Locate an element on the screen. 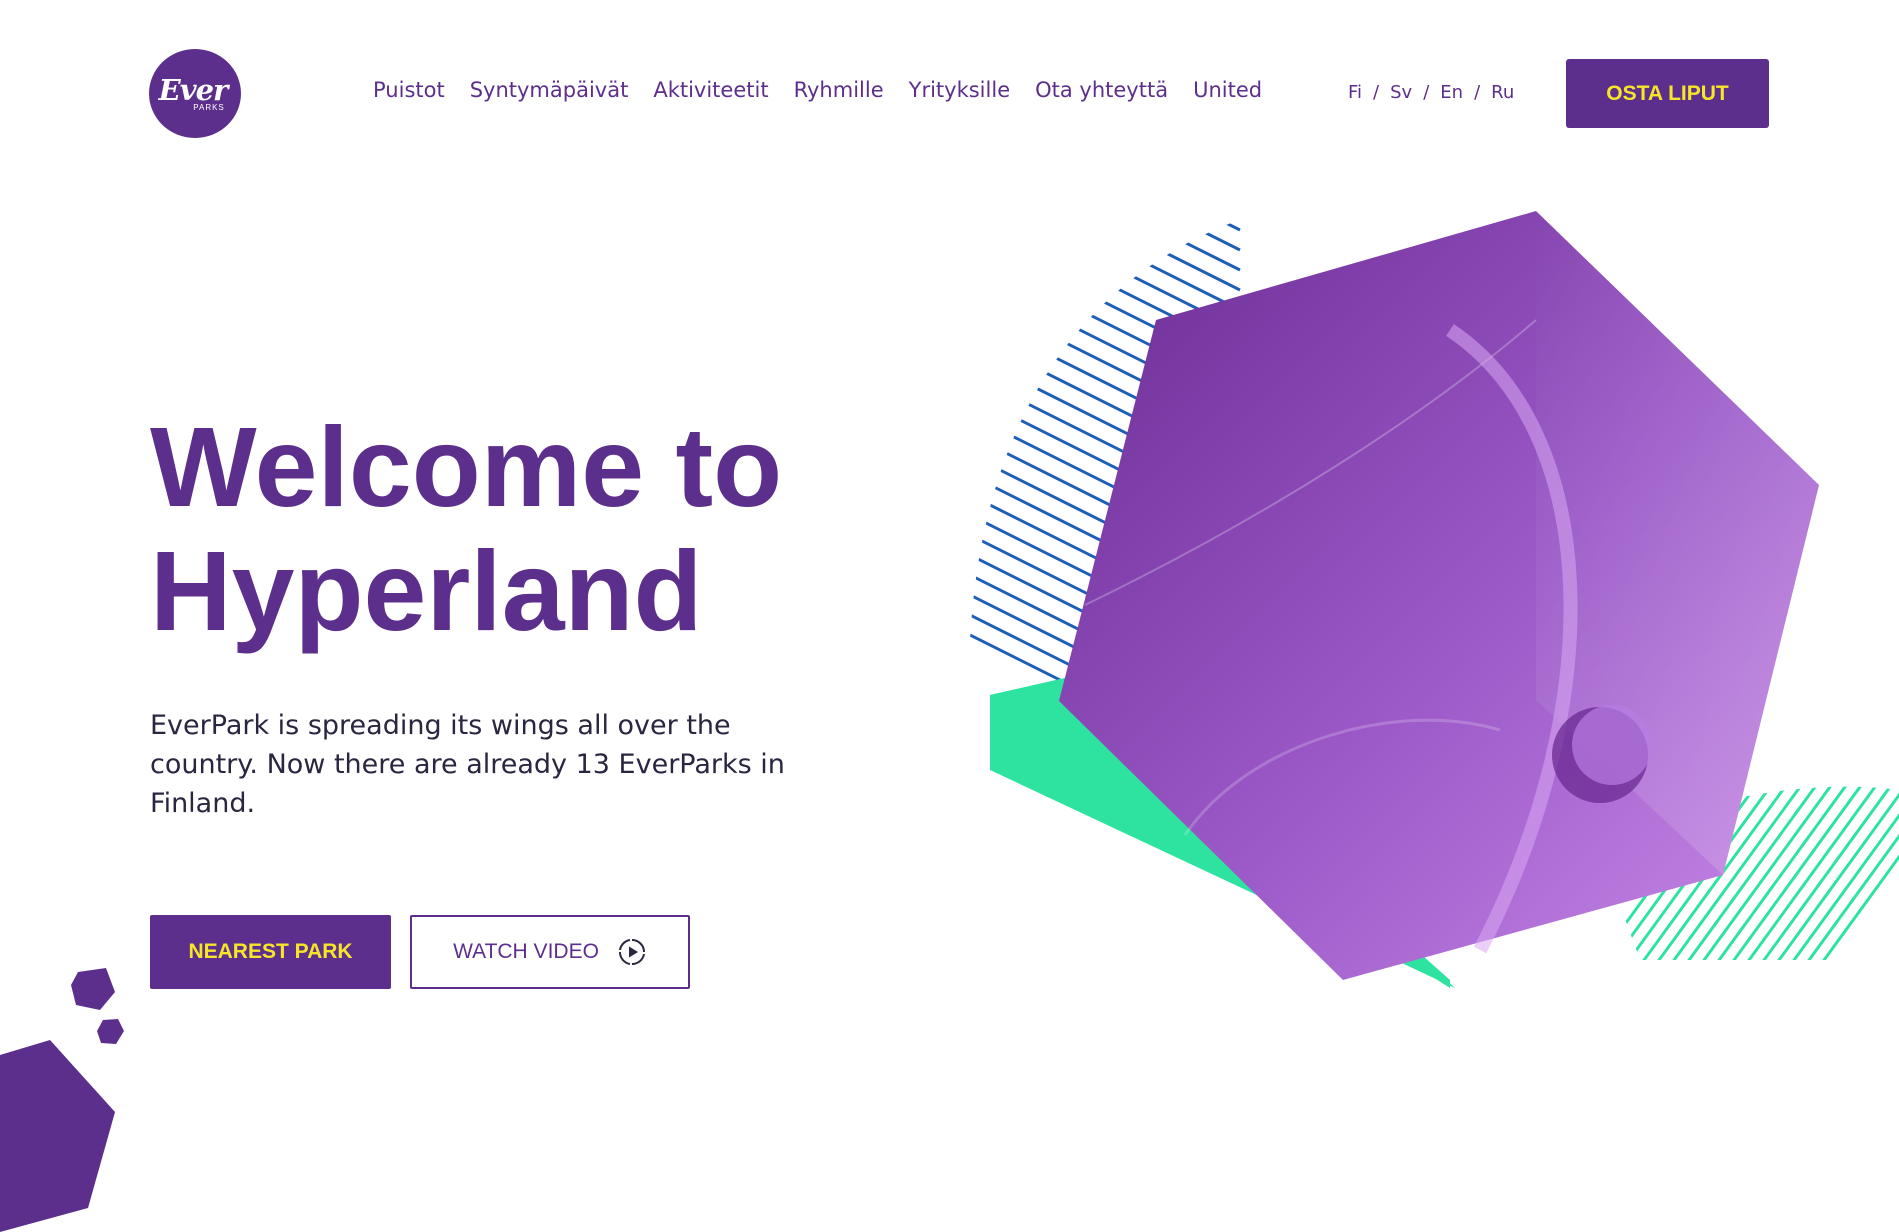 The image size is (1899, 1232). blue-stripes-decoration is located at coordinates (1105, 455).